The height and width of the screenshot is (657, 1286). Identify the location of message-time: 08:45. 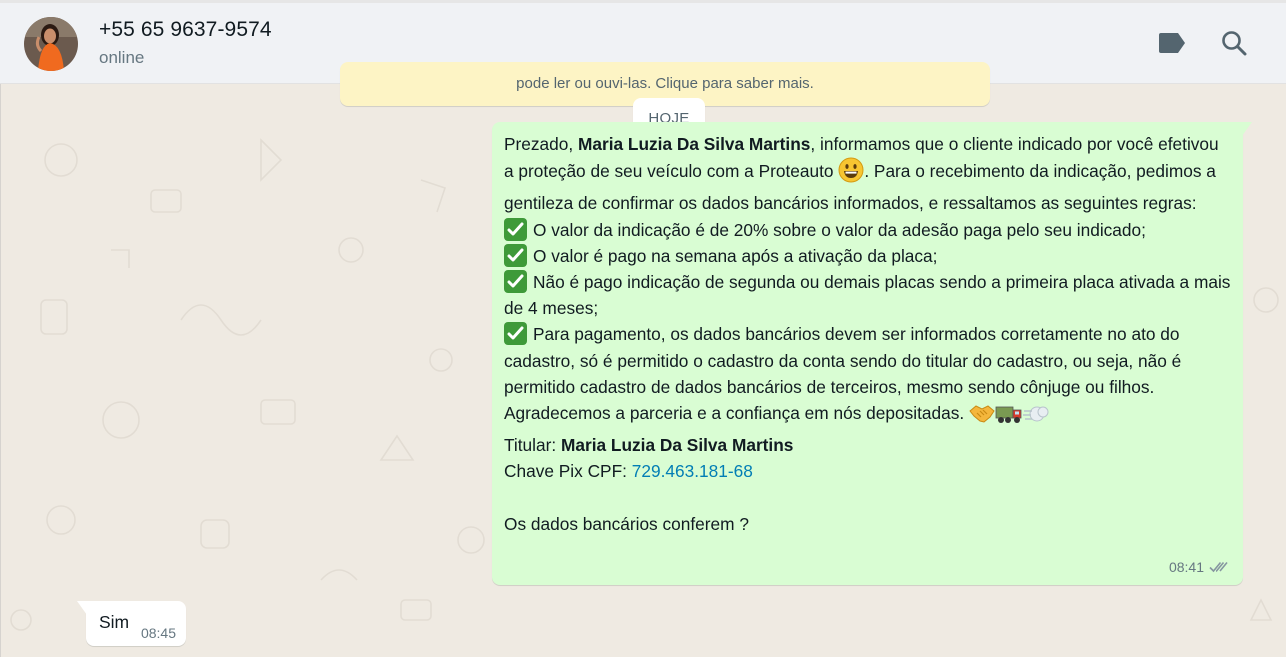
(158, 633).